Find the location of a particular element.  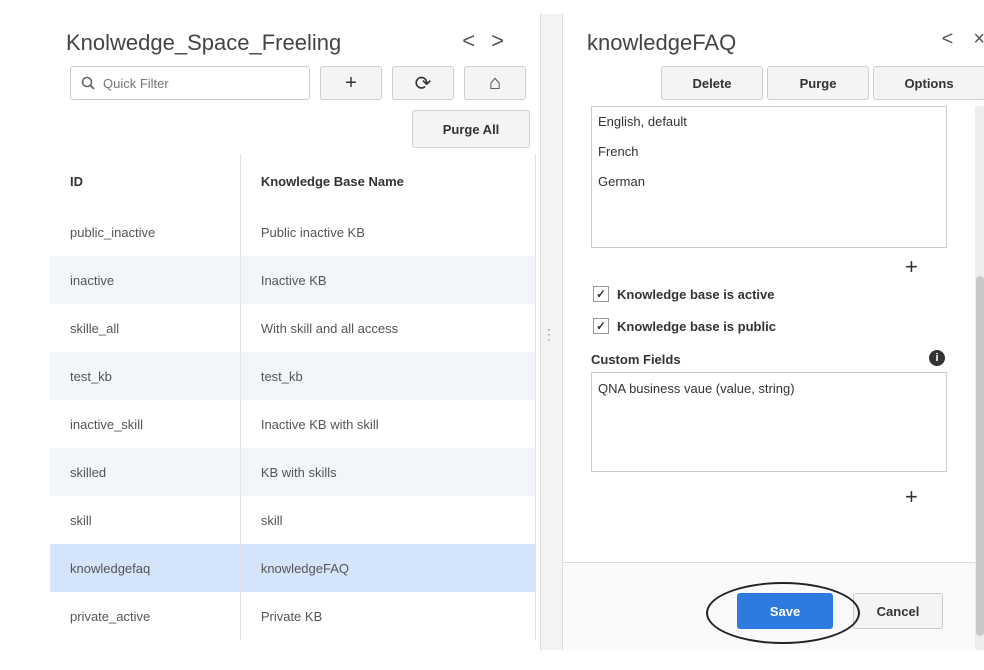

options-button: Options is located at coordinates (928, 83).